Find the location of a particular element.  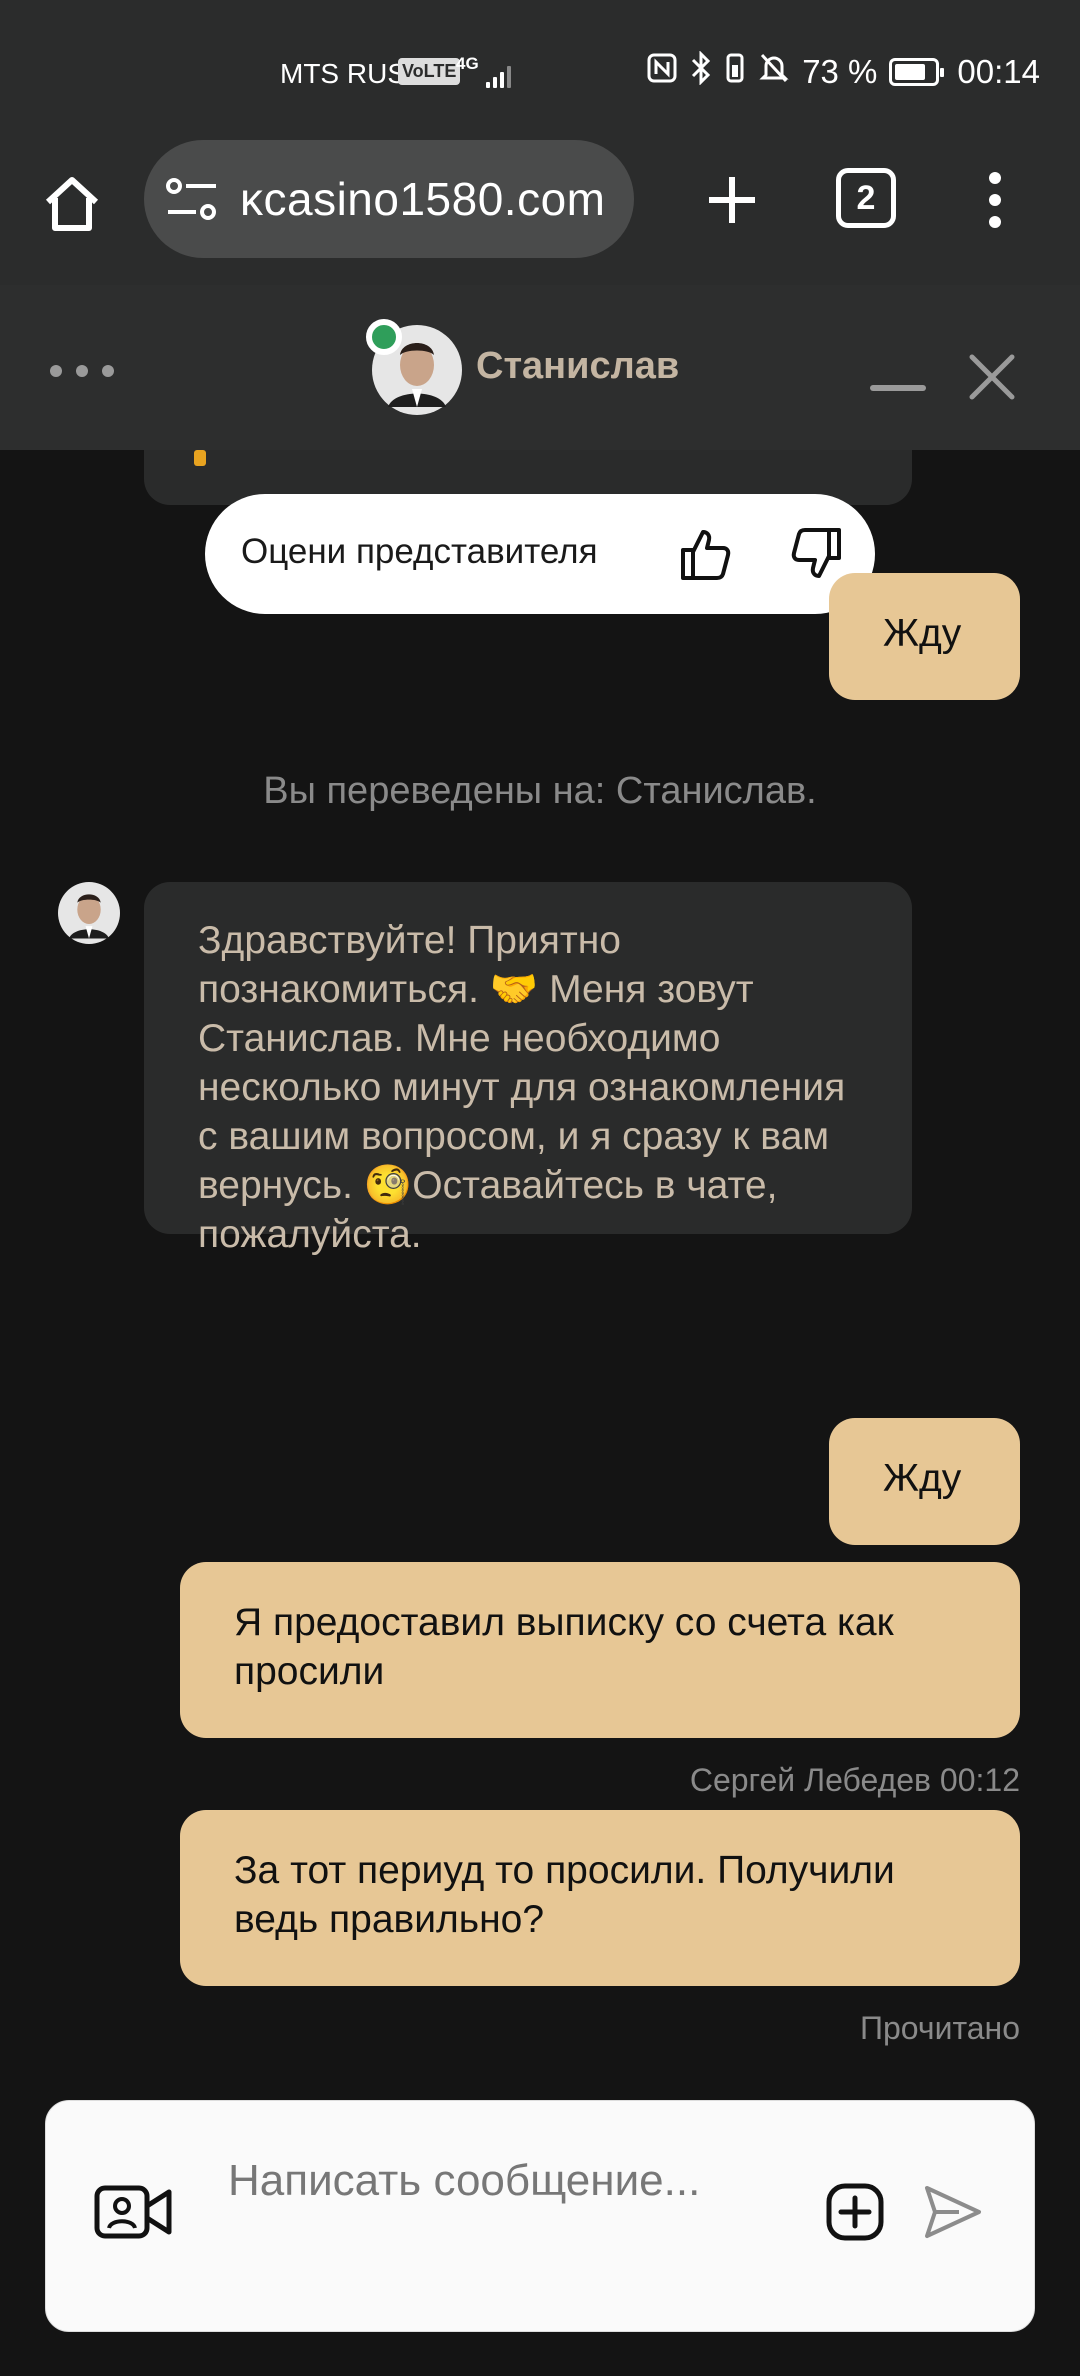

address-bar: ĸcasino1580.com is located at coordinates (389, 199).